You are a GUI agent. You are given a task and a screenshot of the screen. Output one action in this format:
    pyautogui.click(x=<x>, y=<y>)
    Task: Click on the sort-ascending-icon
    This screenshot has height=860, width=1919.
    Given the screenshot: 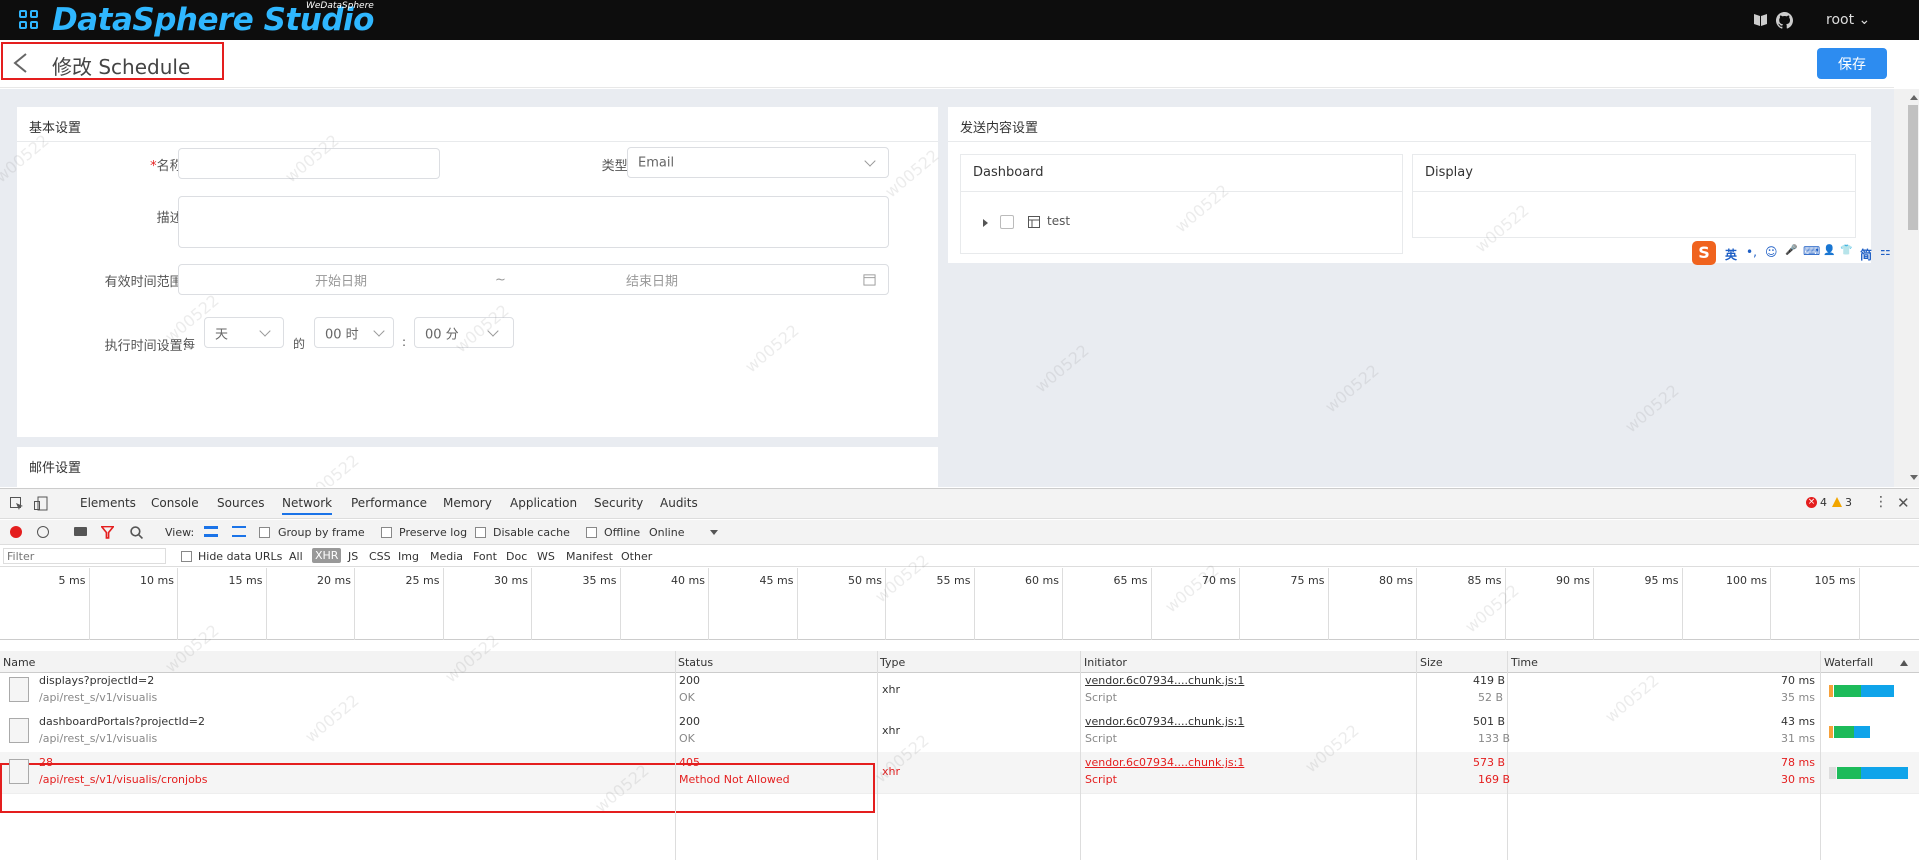 What is the action you would take?
    pyautogui.click(x=1904, y=663)
    